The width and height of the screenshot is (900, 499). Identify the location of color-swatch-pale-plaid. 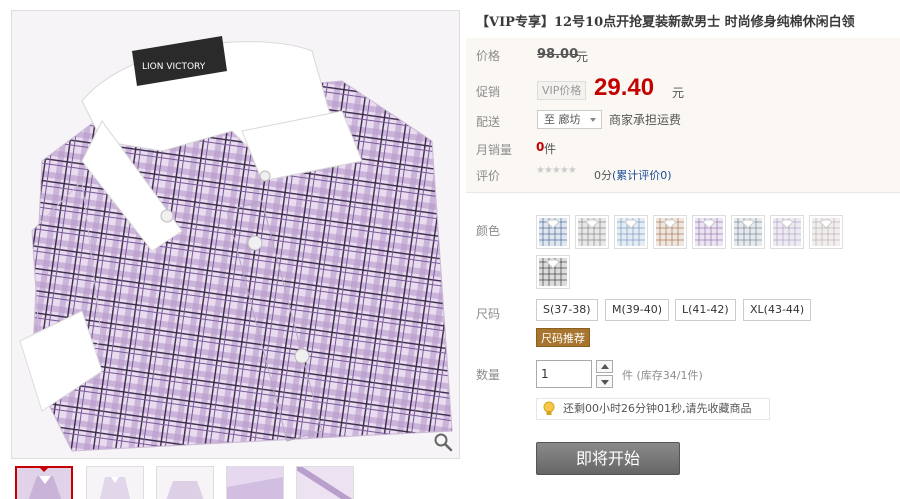
(826, 232).